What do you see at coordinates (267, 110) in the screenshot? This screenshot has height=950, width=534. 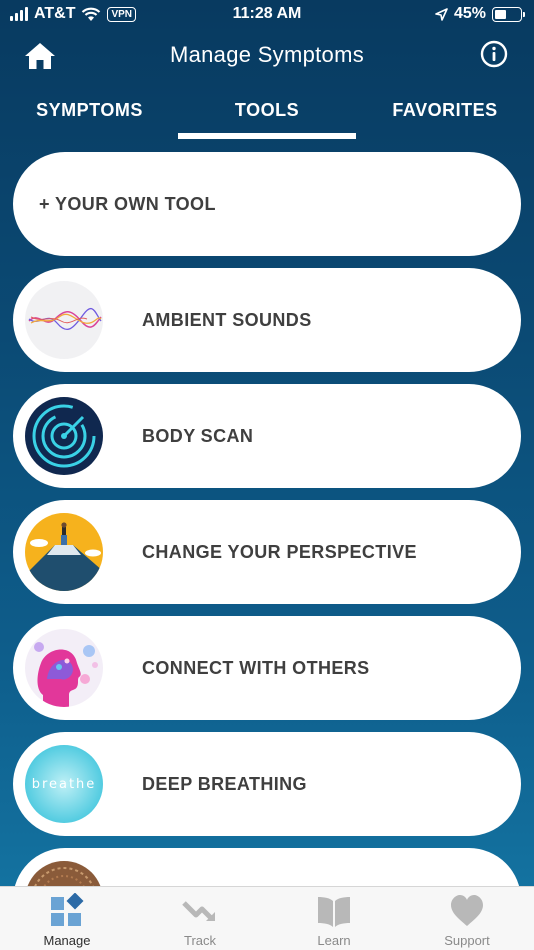 I see `tab-tools: TOOLS` at bounding box center [267, 110].